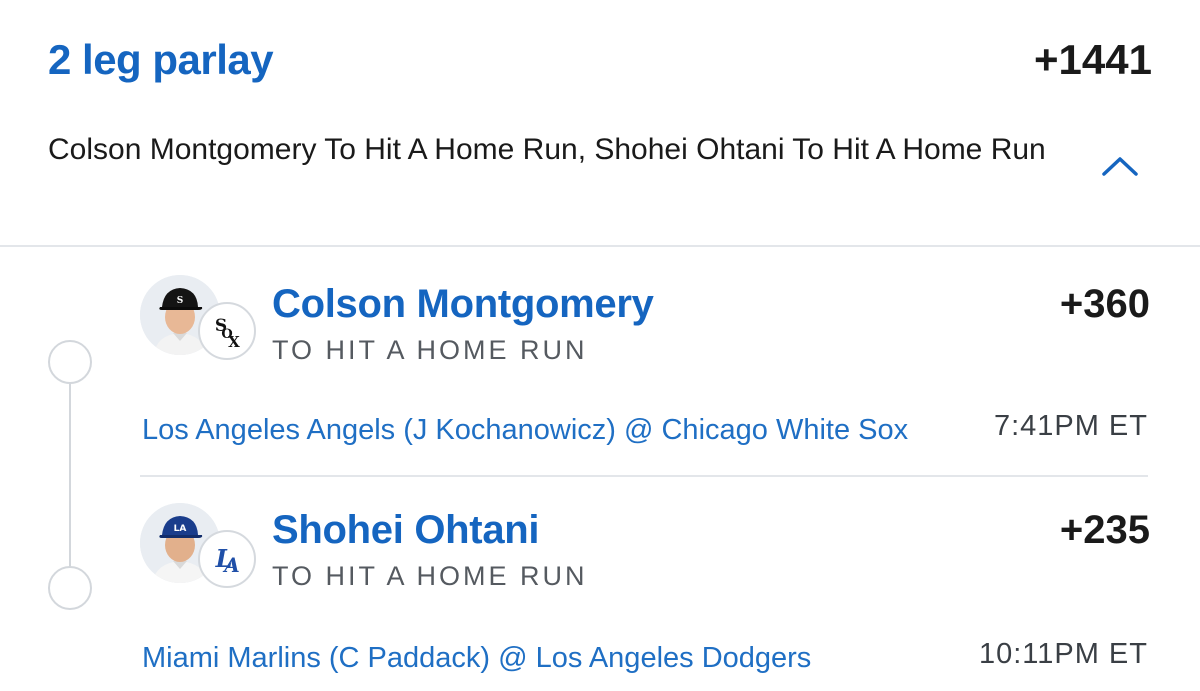 The width and height of the screenshot is (1200, 691). I want to click on header-divider, so click(600, 246).